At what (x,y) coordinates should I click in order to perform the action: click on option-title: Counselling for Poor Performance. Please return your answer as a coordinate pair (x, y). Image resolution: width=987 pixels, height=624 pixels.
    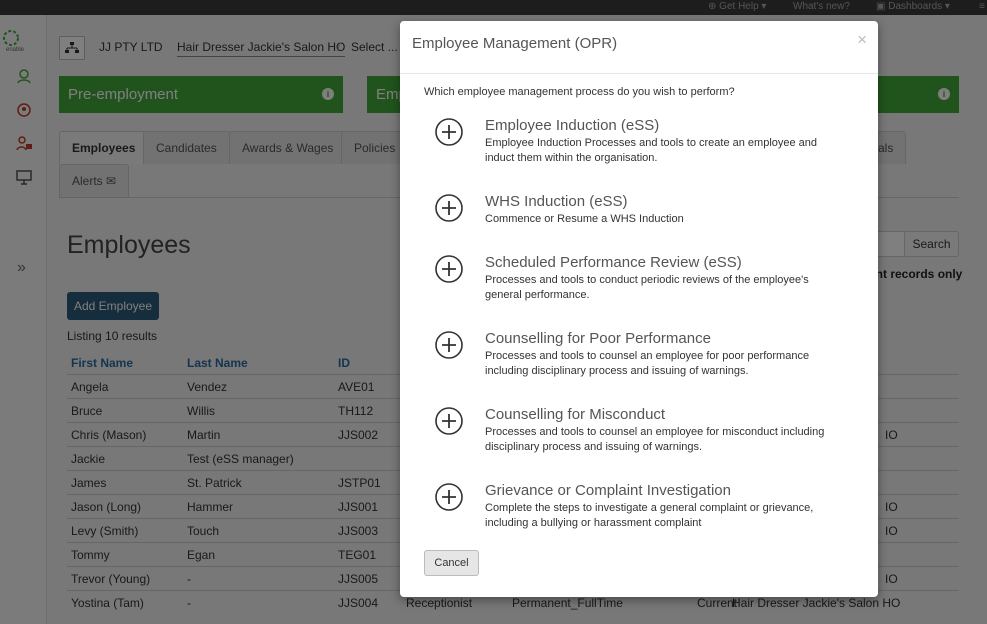
    Looking at the image, I should click on (598, 338).